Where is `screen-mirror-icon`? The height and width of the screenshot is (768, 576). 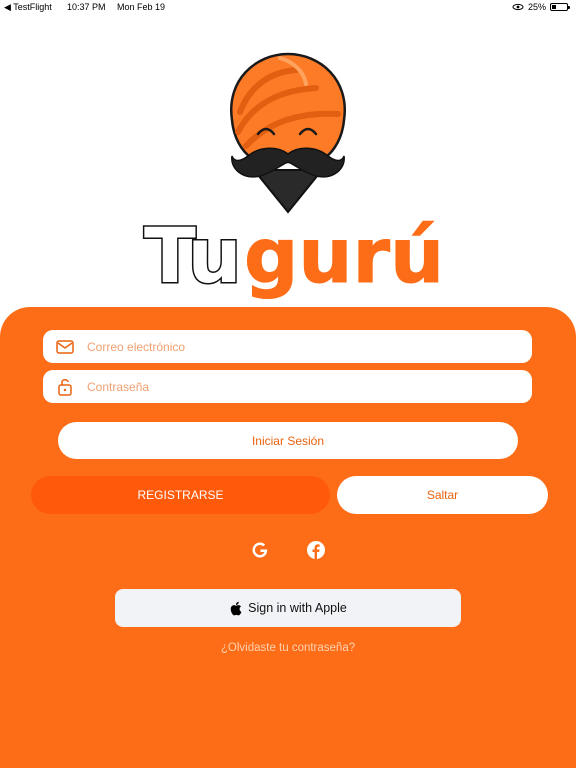
screen-mirror-icon is located at coordinates (518, 7).